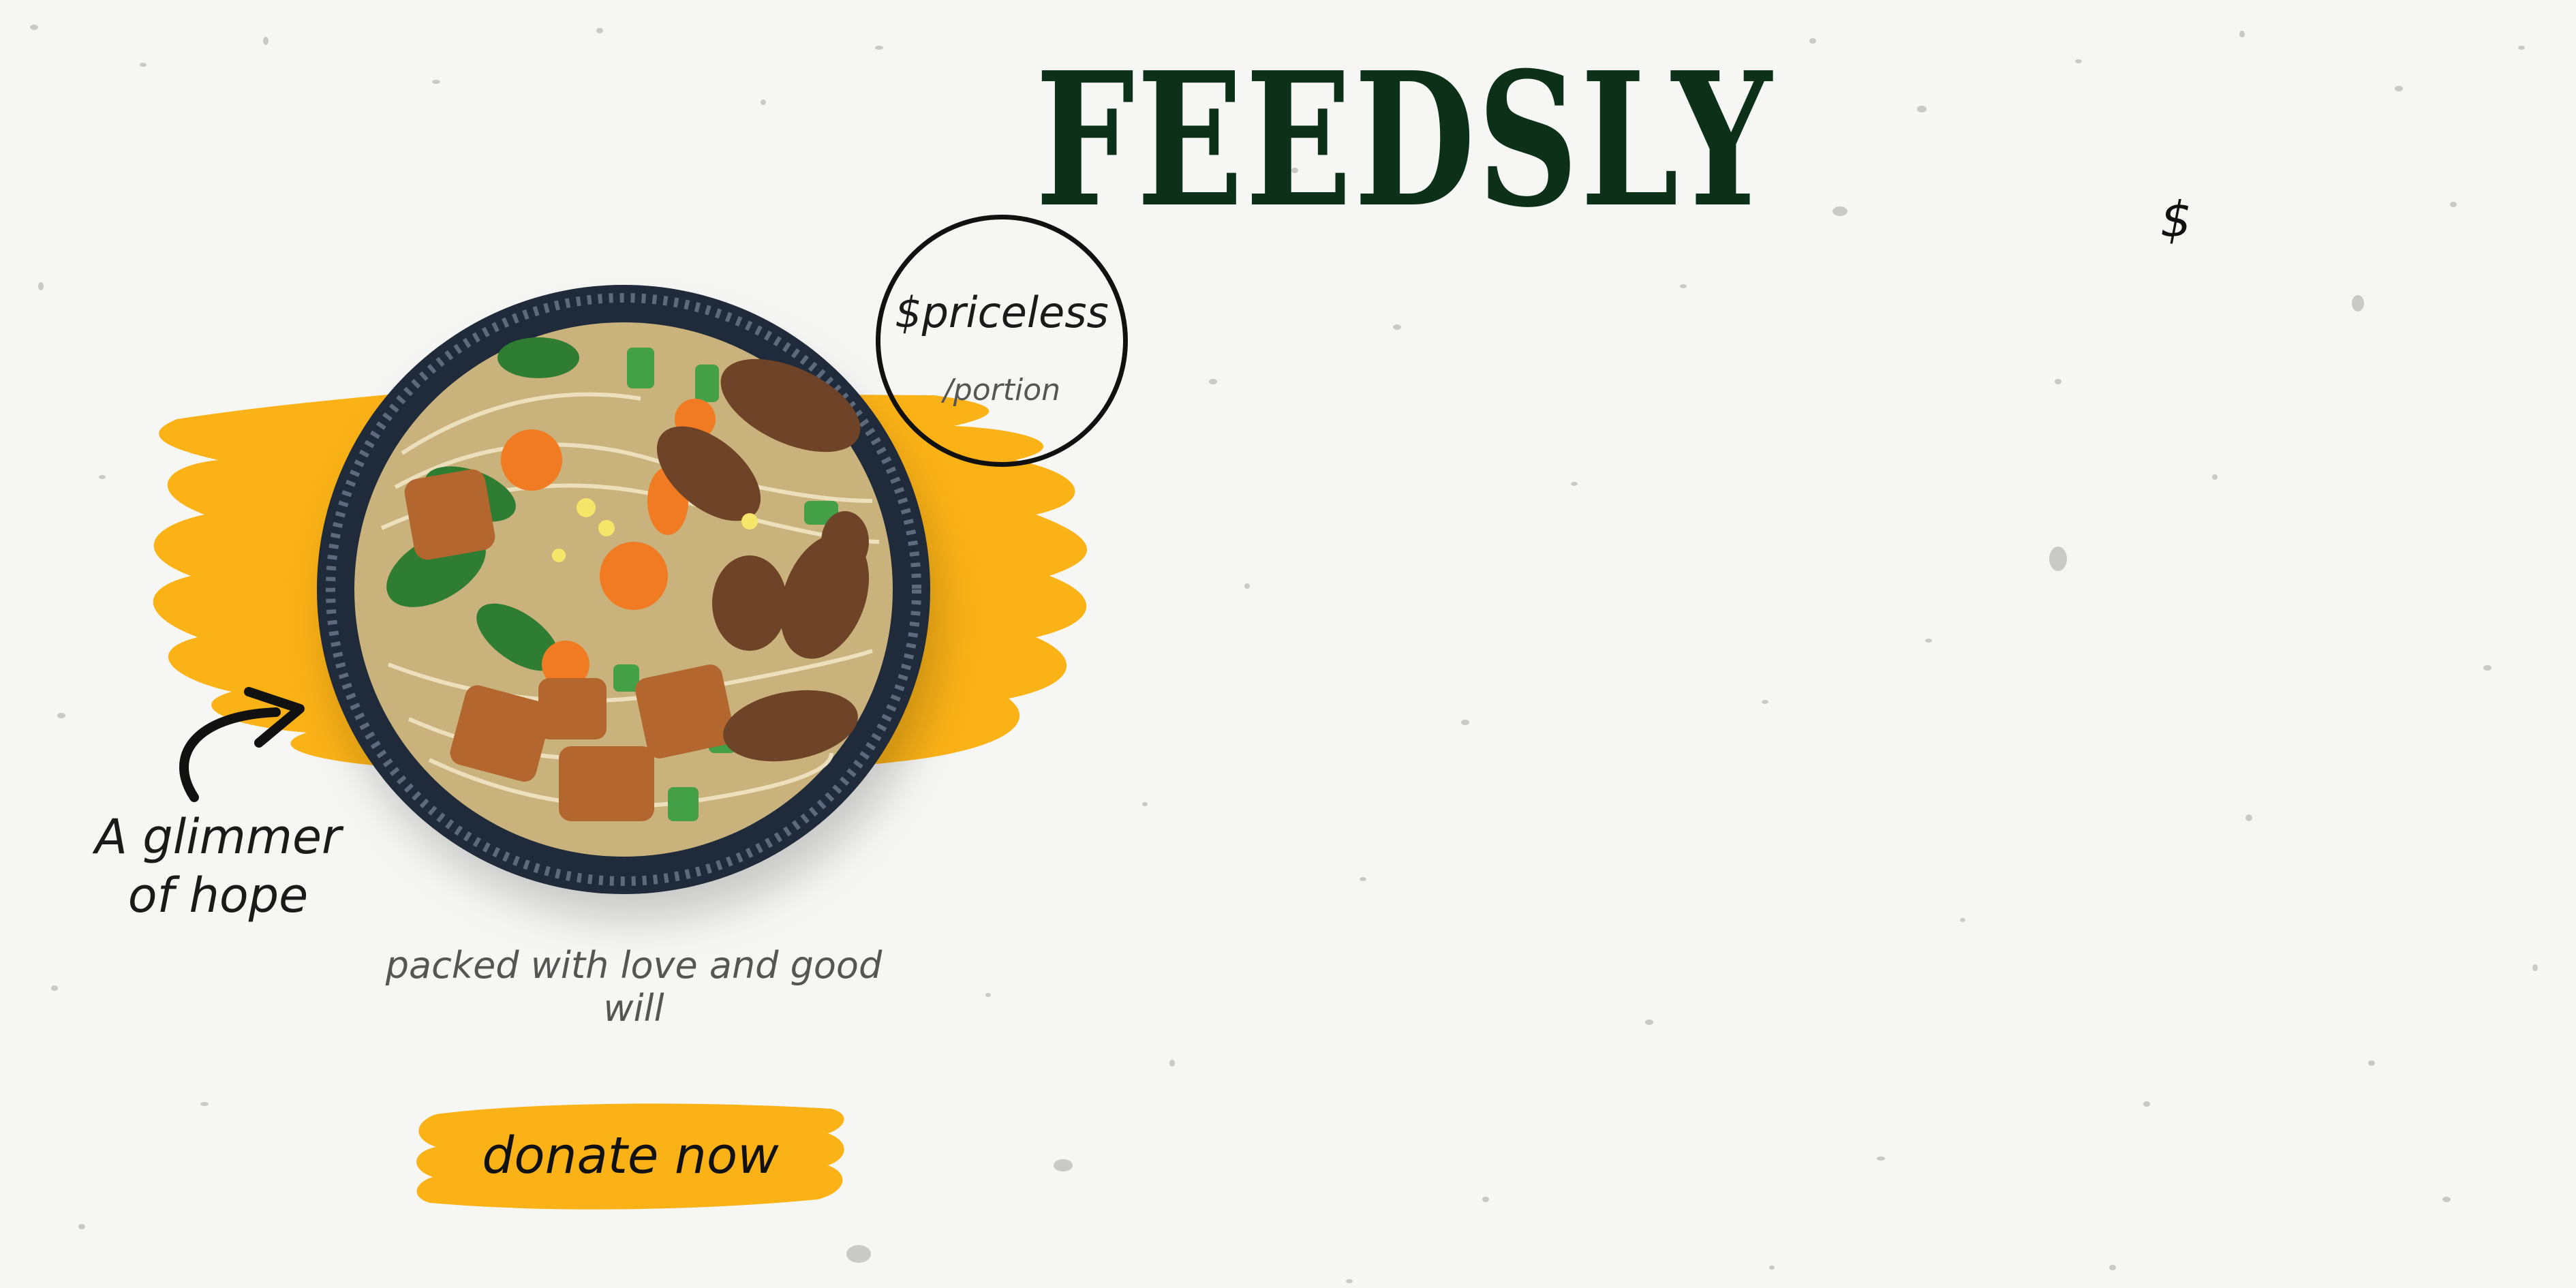 The image size is (2576, 1288). What do you see at coordinates (218, 867) in the screenshot?
I see `hope-callout: A glimmer of hope` at bounding box center [218, 867].